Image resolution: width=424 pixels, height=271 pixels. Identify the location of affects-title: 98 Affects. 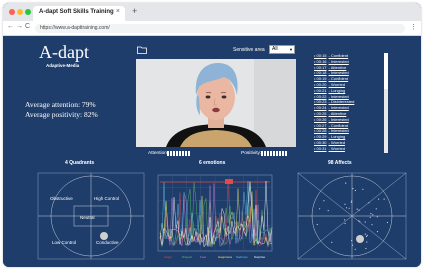
(340, 163).